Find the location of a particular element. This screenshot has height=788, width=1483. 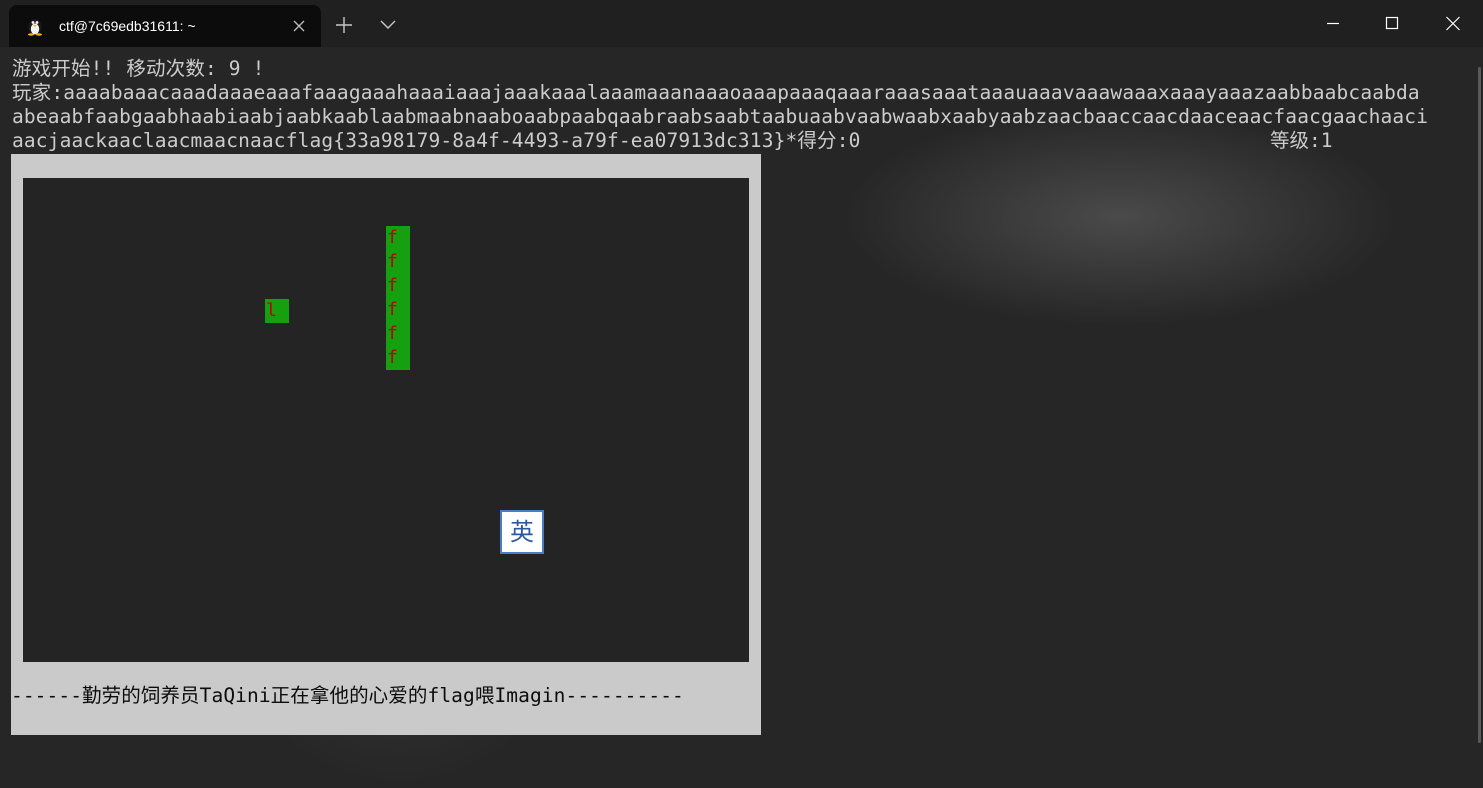

terminal-tab: ctf@7c69edb31611: ~ is located at coordinates (165, 26).